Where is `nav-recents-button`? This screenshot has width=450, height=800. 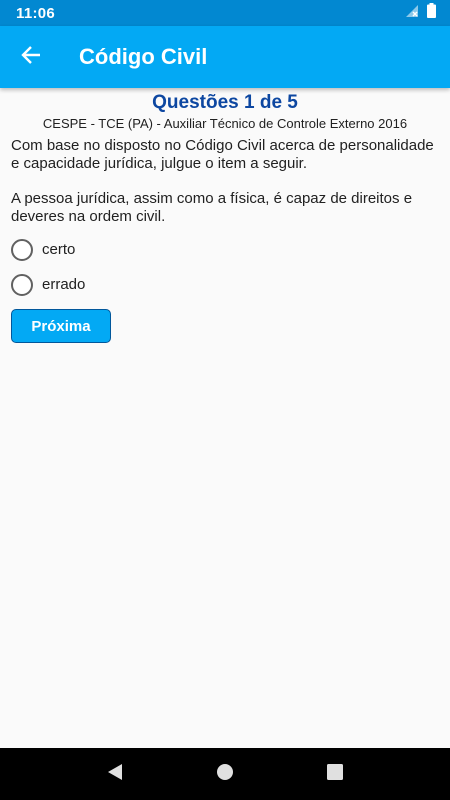 nav-recents-button is located at coordinates (335, 774).